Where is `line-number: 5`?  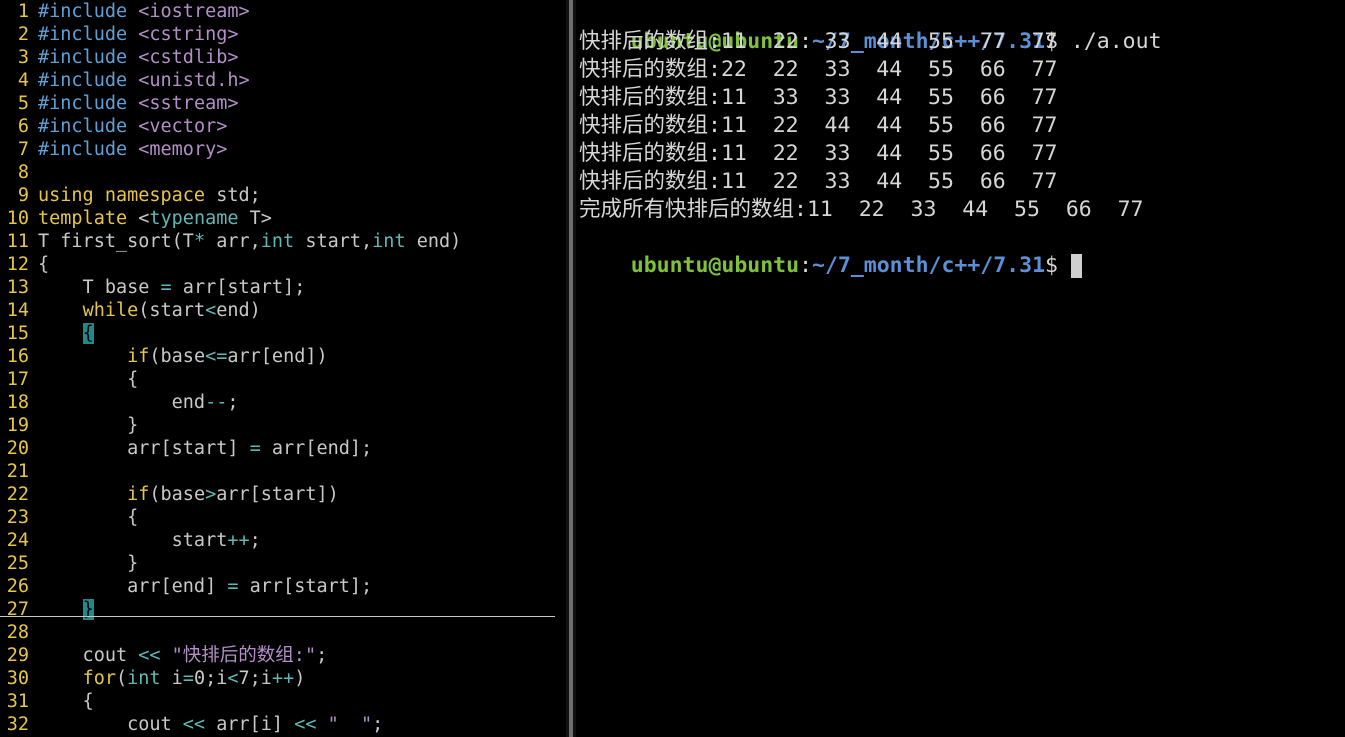 line-number: 5 is located at coordinates (23, 103).